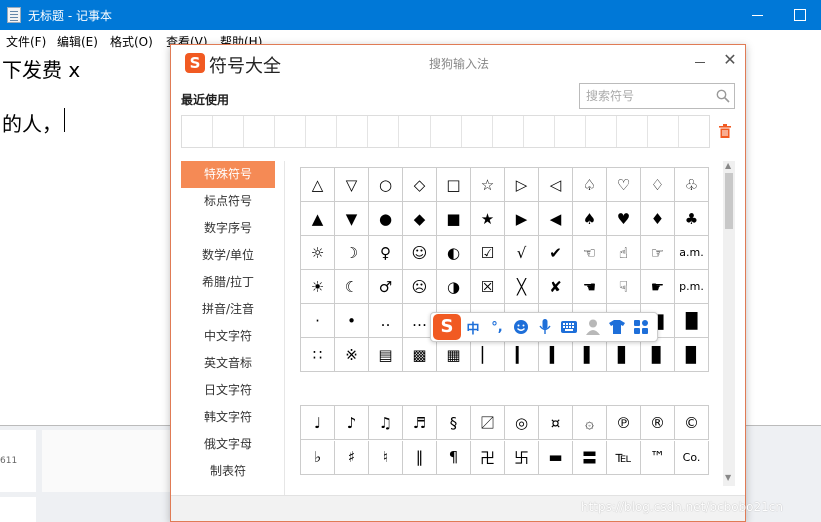 The height and width of the screenshot is (522, 821). What do you see at coordinates (318, 287) in the screenshot?
I see `symbol-cell: ☀` at bounding box center [318, 287].